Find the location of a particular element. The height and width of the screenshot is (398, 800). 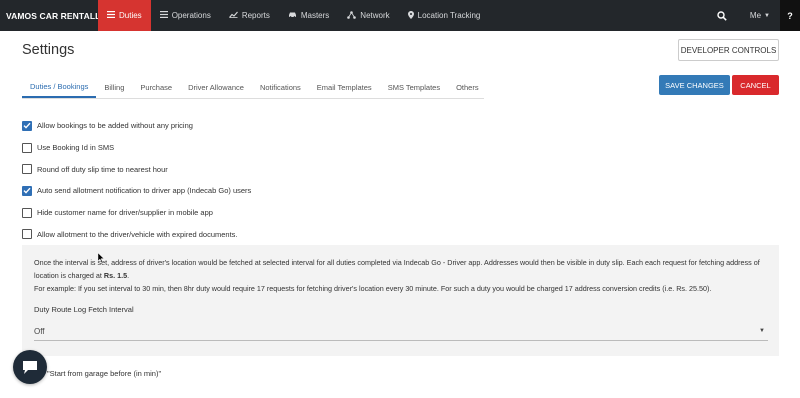

dropdown-arrow-icon: ▼ is located at coordinates (762, 331).